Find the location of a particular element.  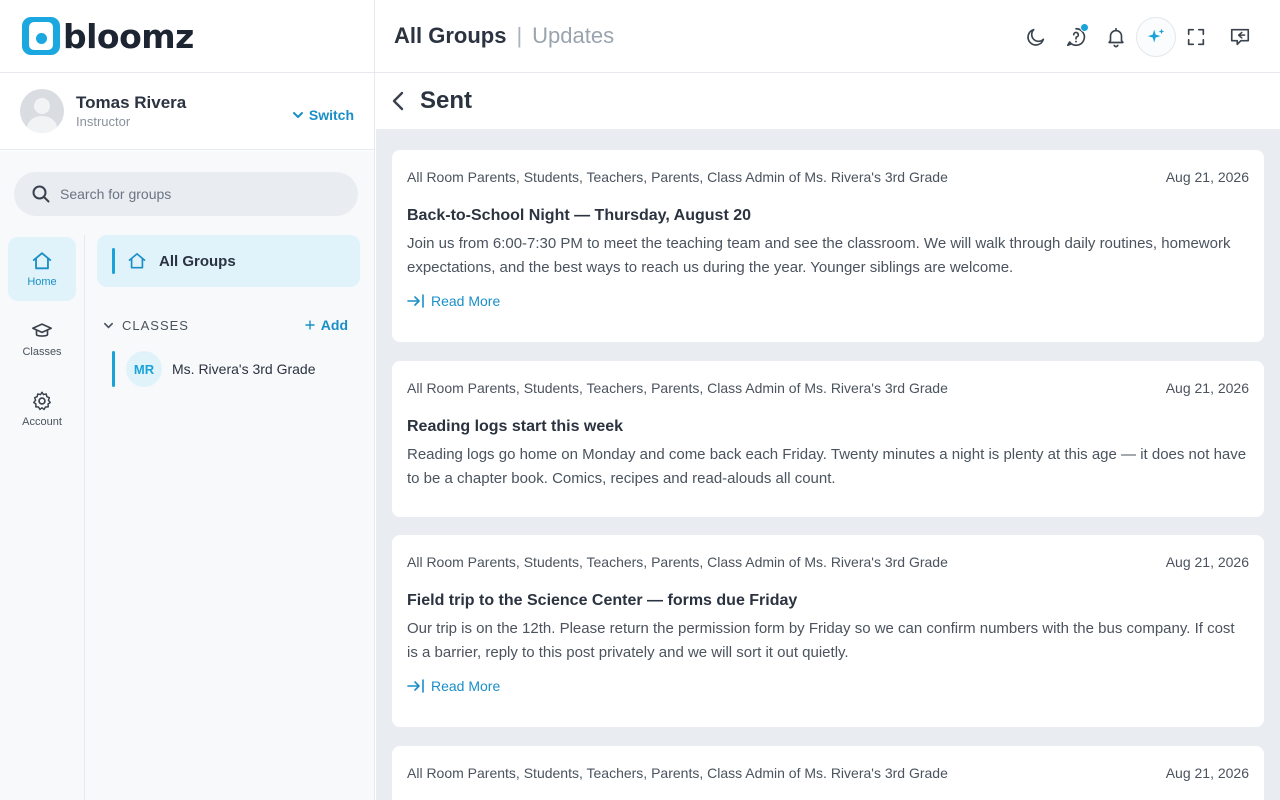

logo: bloomz is located at coordinates (187, 36).